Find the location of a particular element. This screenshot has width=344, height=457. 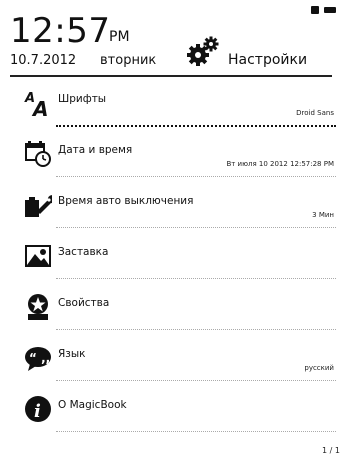

date-text: 10.7.2012 is located at coordinates (43, 60).